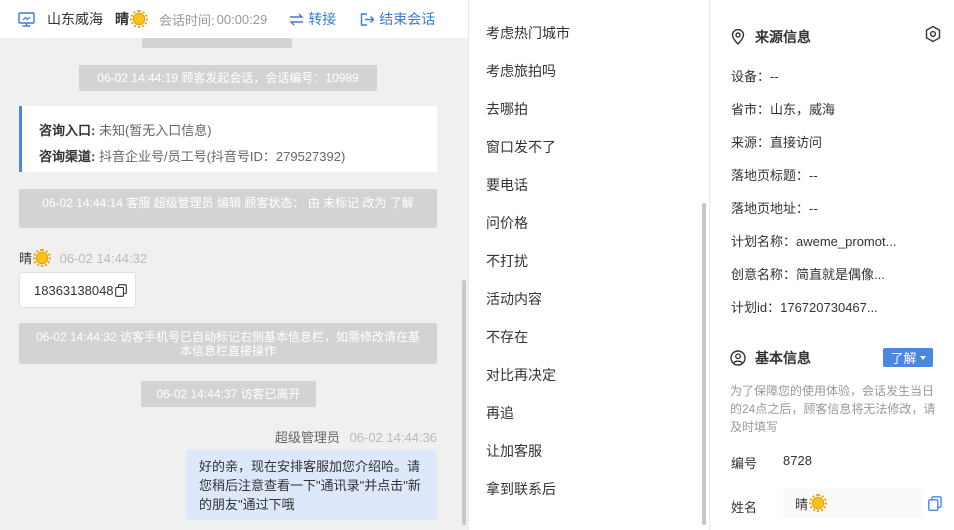 The image size is (954, 530). Describe the element at coordinates (368, 19) in the screenshot. I see `exit-icon` at that location.